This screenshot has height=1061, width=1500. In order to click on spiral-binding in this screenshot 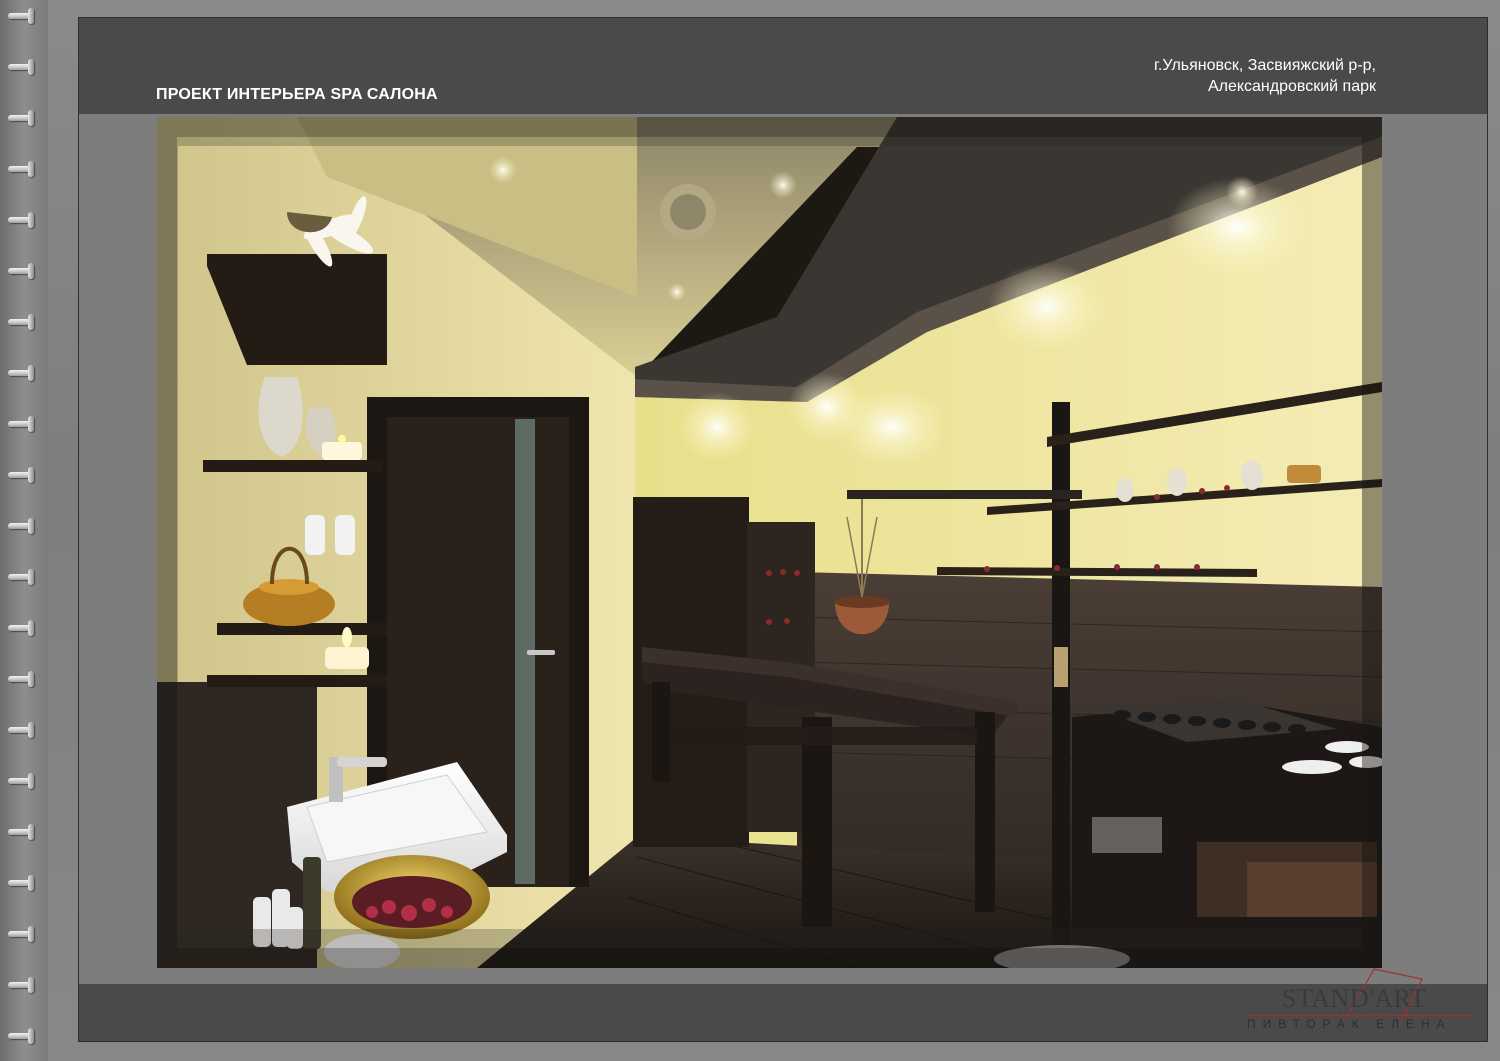, I will do `click(24, 530)`.